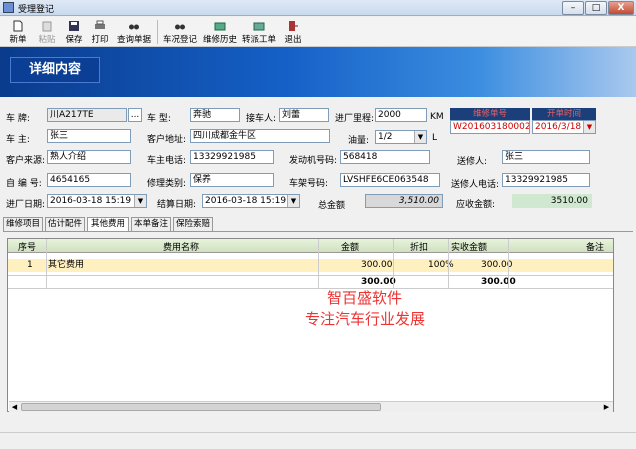 The image size is (636, 449). I want to click on address-field: 四川成都金牛区, so click(260, 136).